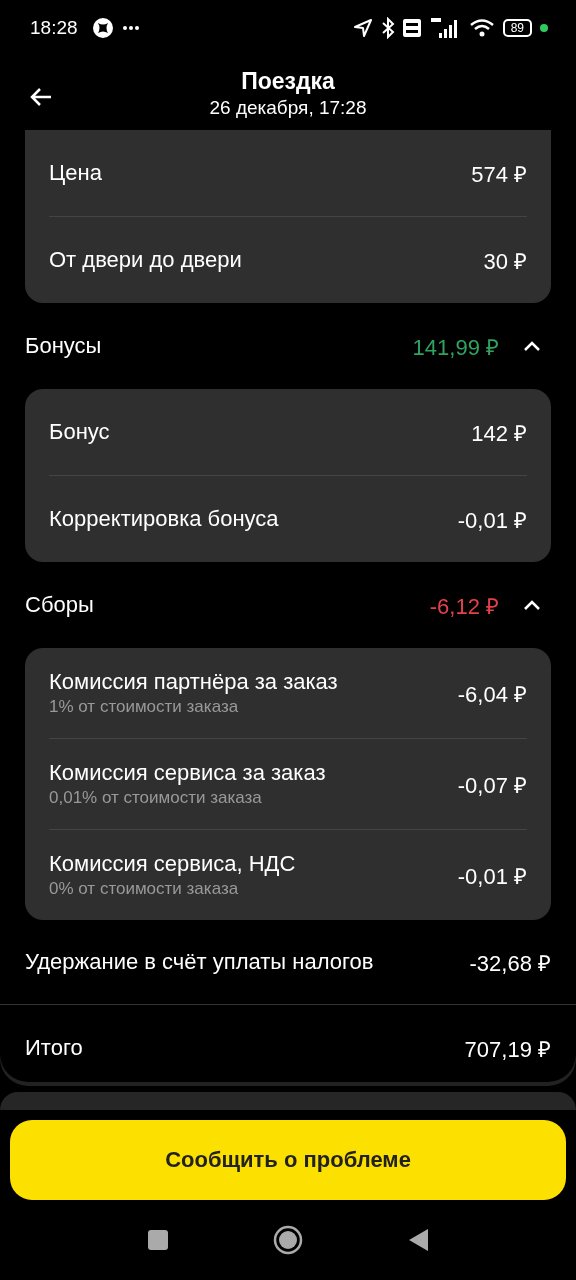 This screenshot has height=1280, width=576. Describe the element at coordinates (418, 1240) in the screenshot. I see `back-nav-icon` at that location.